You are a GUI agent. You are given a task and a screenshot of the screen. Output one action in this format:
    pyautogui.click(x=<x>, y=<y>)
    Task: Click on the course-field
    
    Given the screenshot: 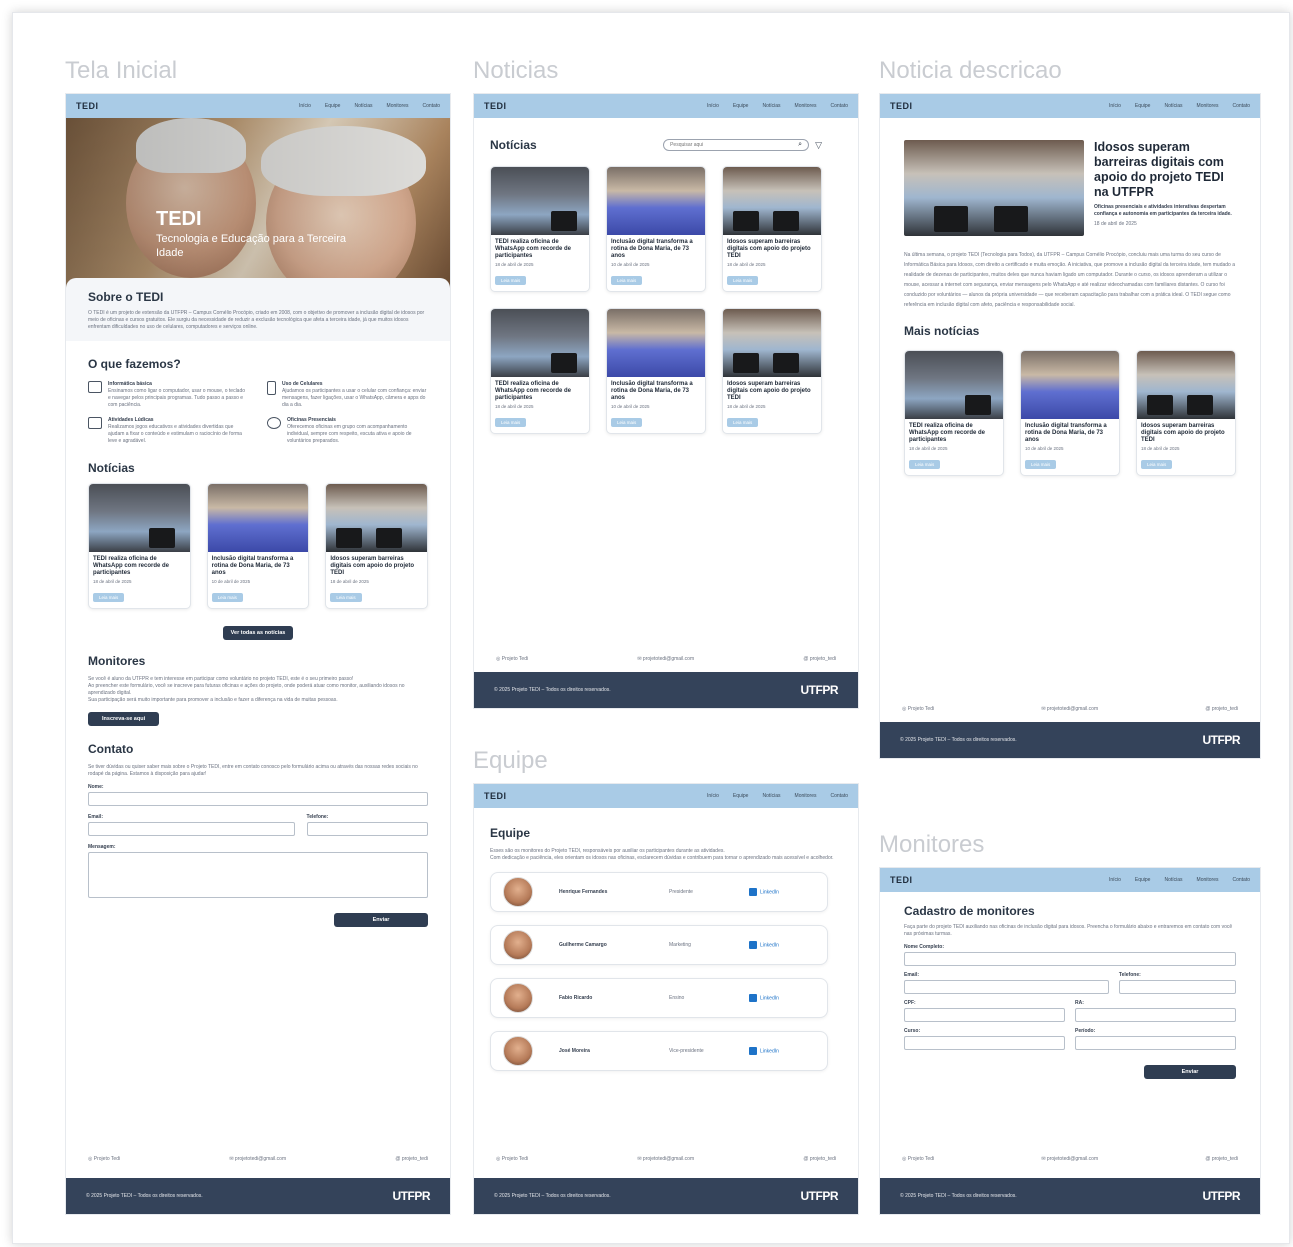 What is the action you would take?
    pyautogui.click(x=984, y=1043)
    